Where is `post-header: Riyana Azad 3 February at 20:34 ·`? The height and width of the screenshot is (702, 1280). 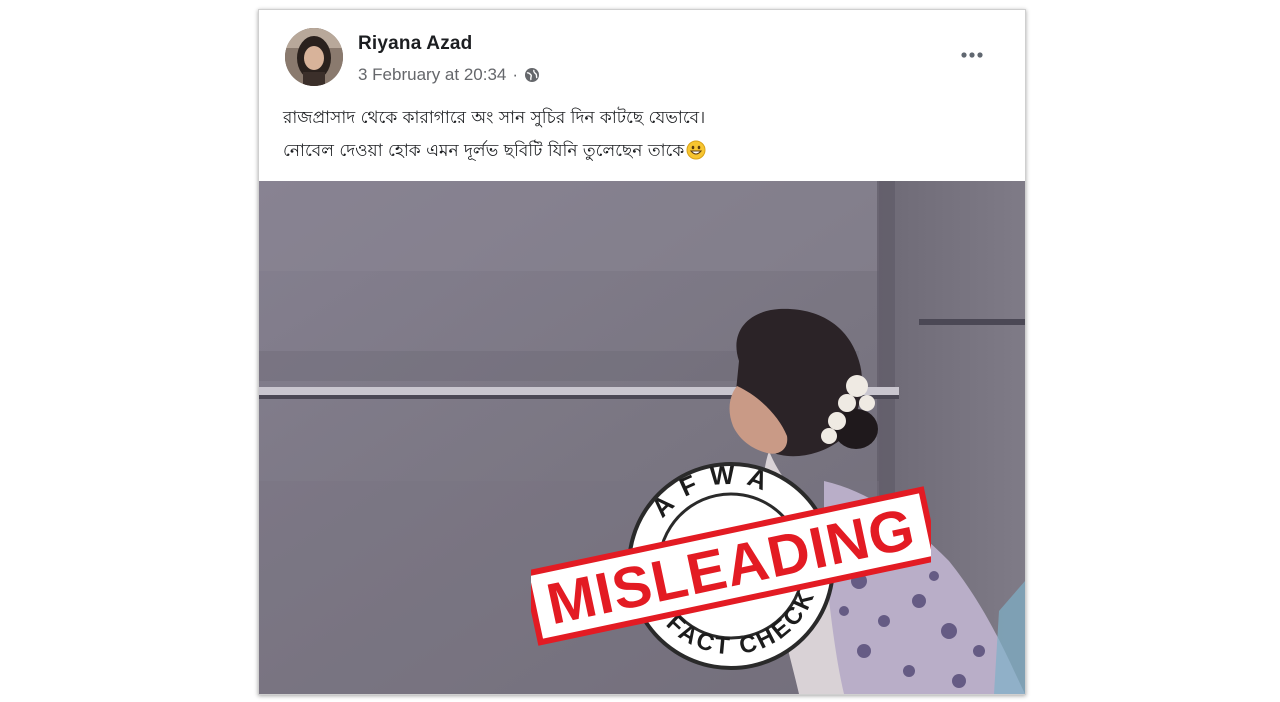
post-header: Riyana Azad 3 February at 20:34 · is located at coordinates (642, 55).